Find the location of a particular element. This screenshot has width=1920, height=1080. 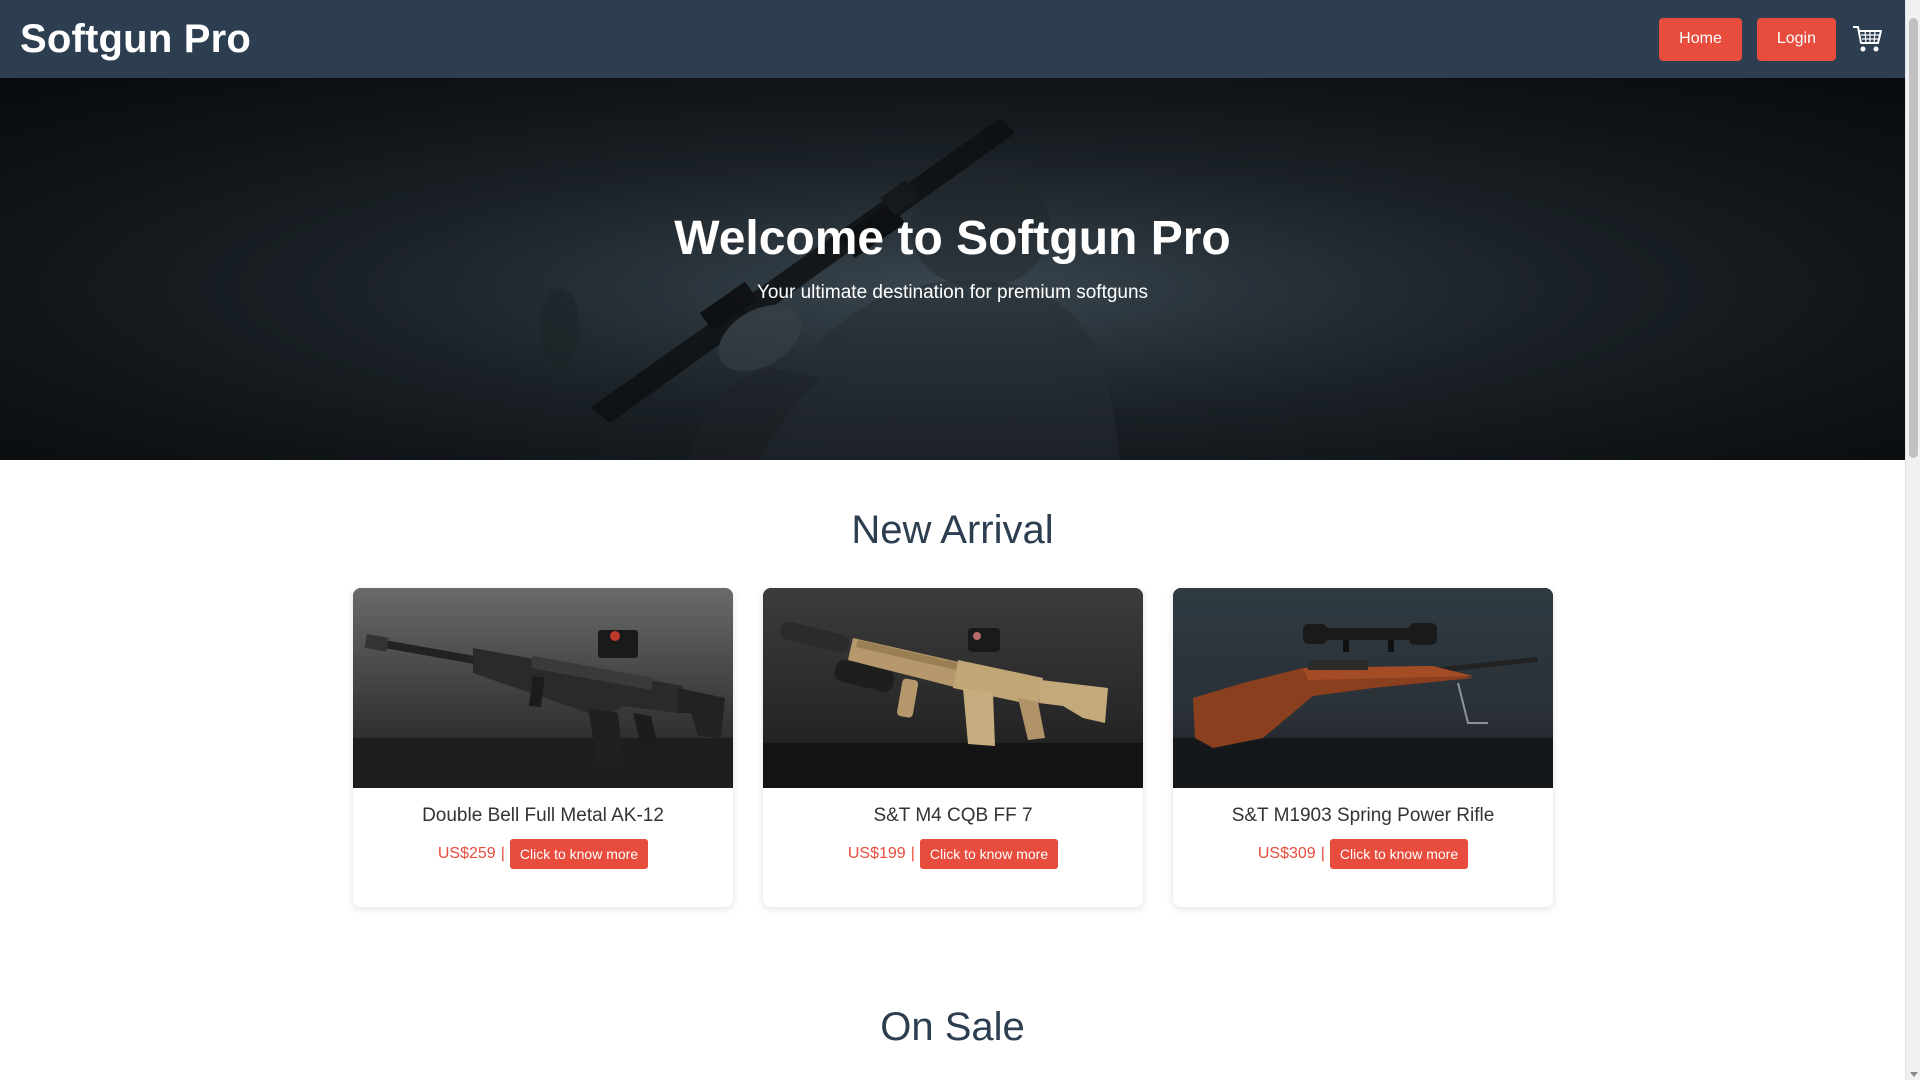

product-price-row: US$309 | Click to know more is located at coordinates (1363, 854).